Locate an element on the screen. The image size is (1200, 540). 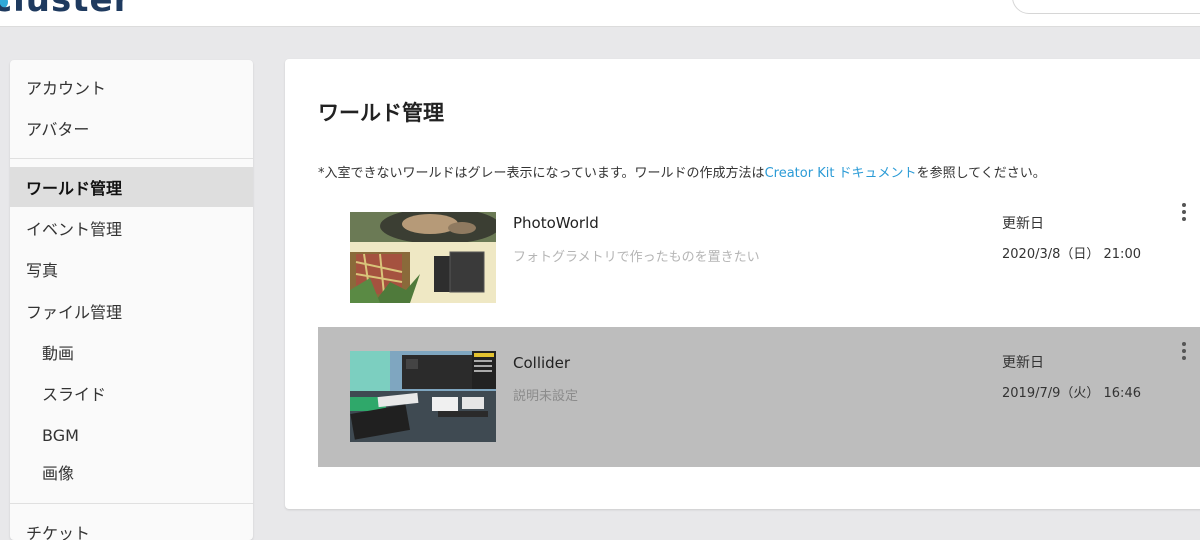
app-logo: cluster is located at coordinates (65, 10).